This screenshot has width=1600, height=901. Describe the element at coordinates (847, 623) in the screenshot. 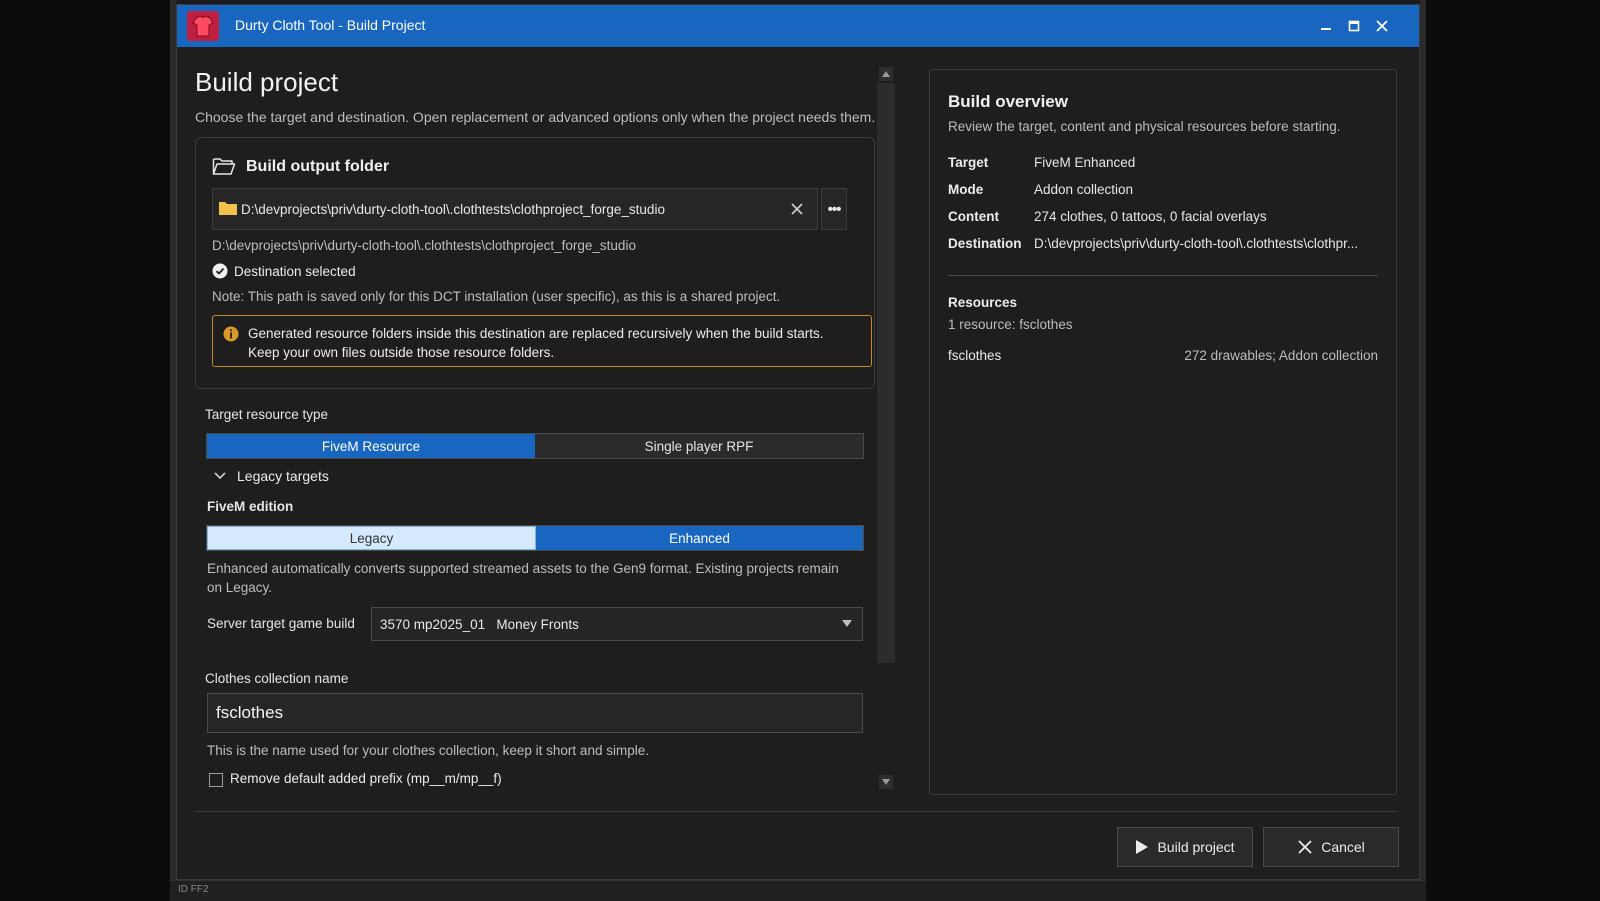

I see `dropdown-arrow-icon` at that location.